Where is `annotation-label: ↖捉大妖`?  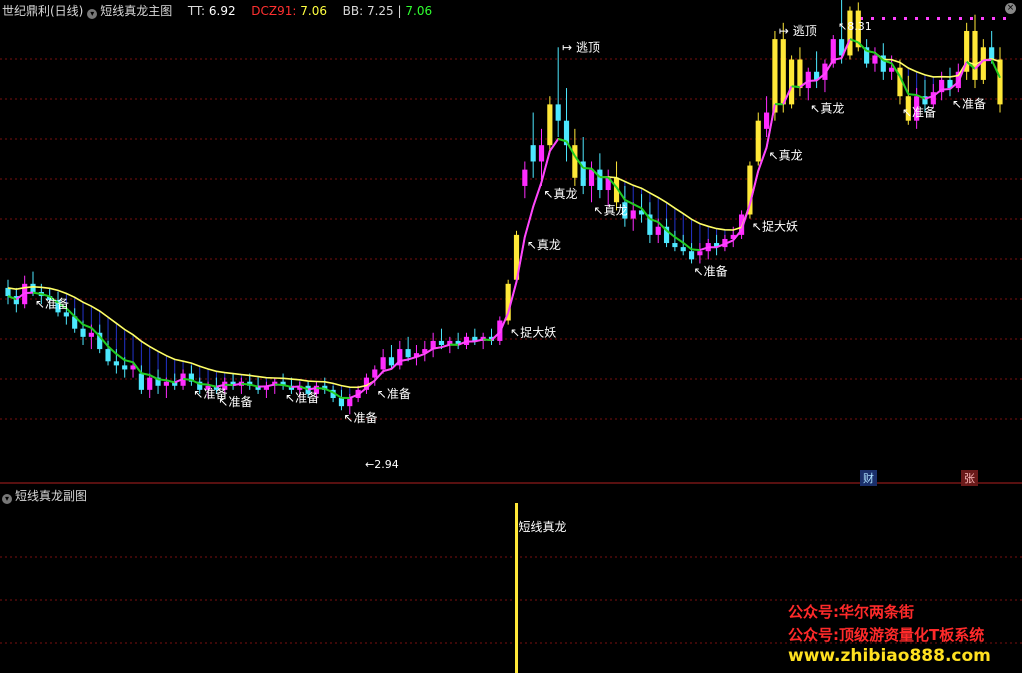 annotation-label: ↖捉大妖 is located at coordinates (533, 332).